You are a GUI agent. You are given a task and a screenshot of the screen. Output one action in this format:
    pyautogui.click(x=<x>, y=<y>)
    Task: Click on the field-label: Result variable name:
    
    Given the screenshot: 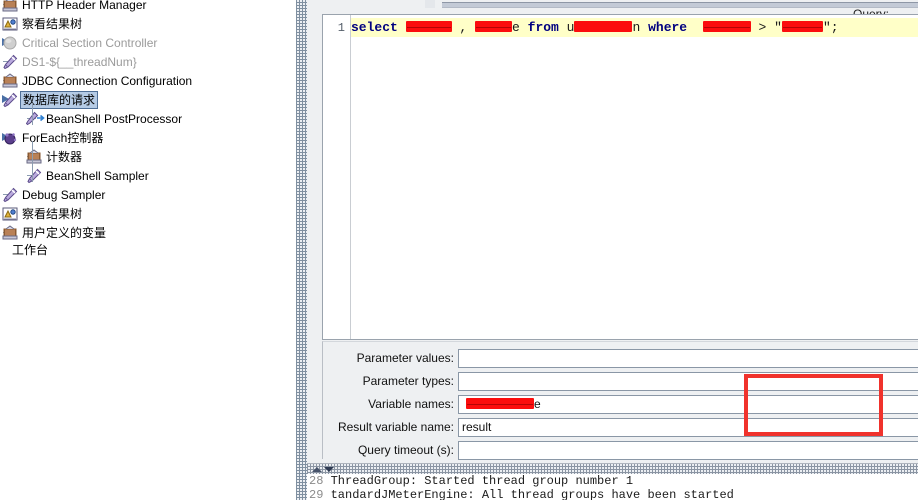 What is the action you would take?
    pyautogui.click(x=395, y=427)
    